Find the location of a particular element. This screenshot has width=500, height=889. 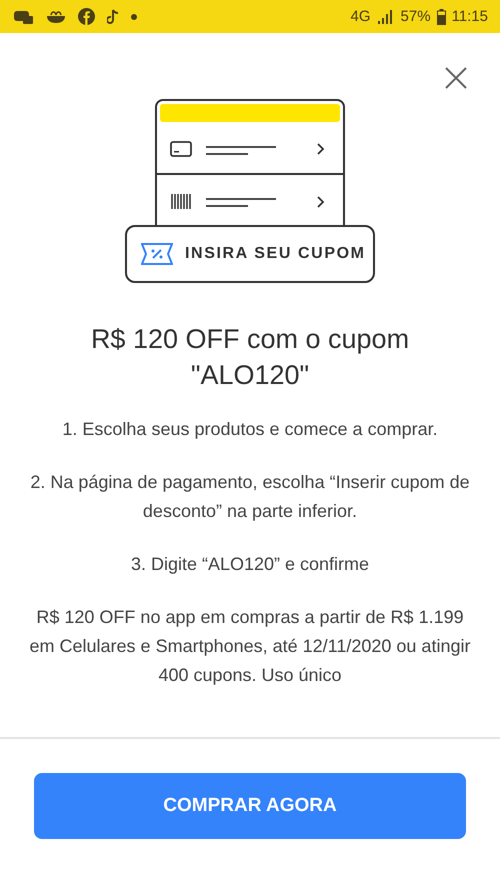

close-icon is located at coordinates (456, 78).